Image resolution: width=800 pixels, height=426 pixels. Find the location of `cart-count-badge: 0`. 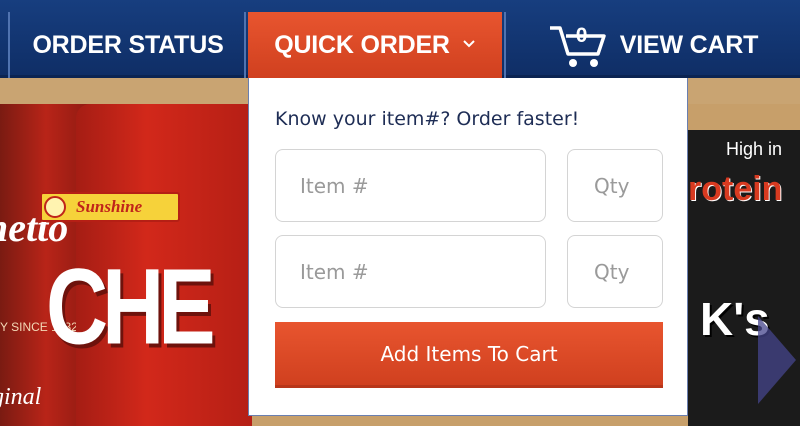

cart-count-badge: 0 is located at coordinates (581, 35).